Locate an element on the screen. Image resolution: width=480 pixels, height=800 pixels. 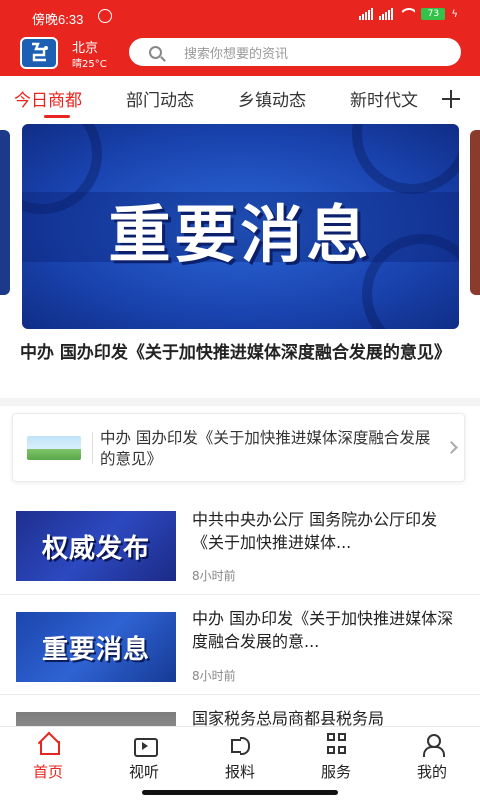
signal-icon is located at coordinates (366, 14).